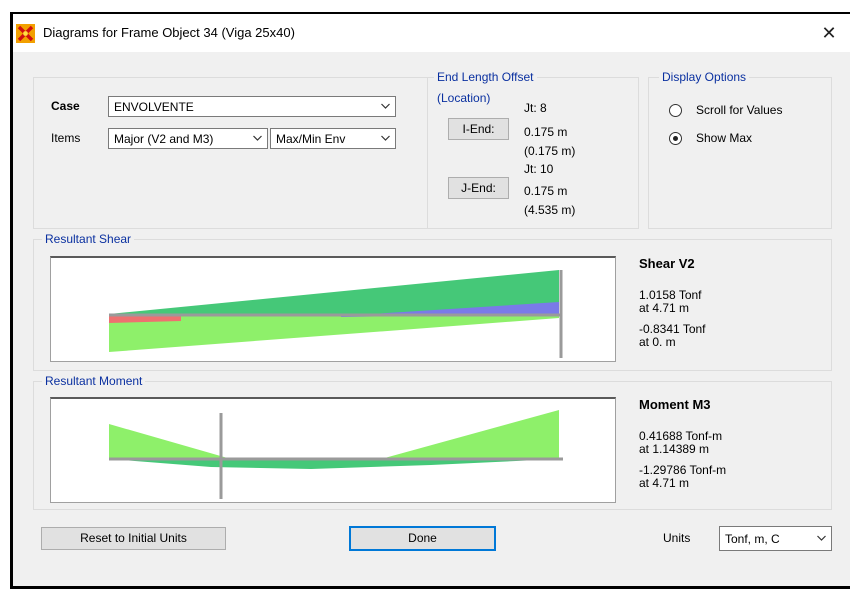 Image resolution: width=850 pixels, height=589 pixels. I want to click on items-component-select: Major (V2 and M3), so click(188, 138).